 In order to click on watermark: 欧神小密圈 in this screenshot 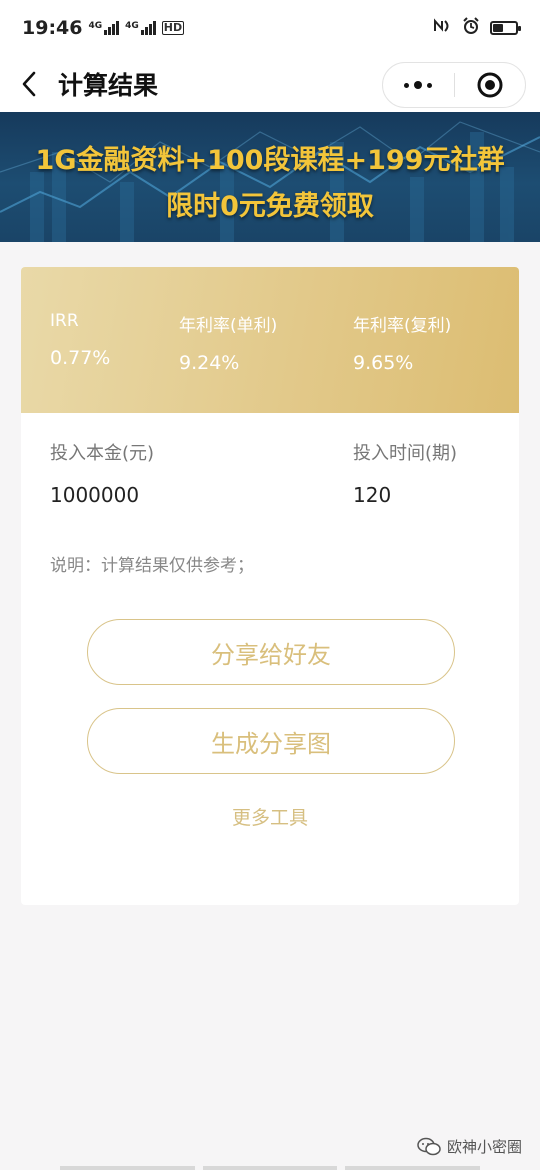, I will do `click(469, 1146)`.